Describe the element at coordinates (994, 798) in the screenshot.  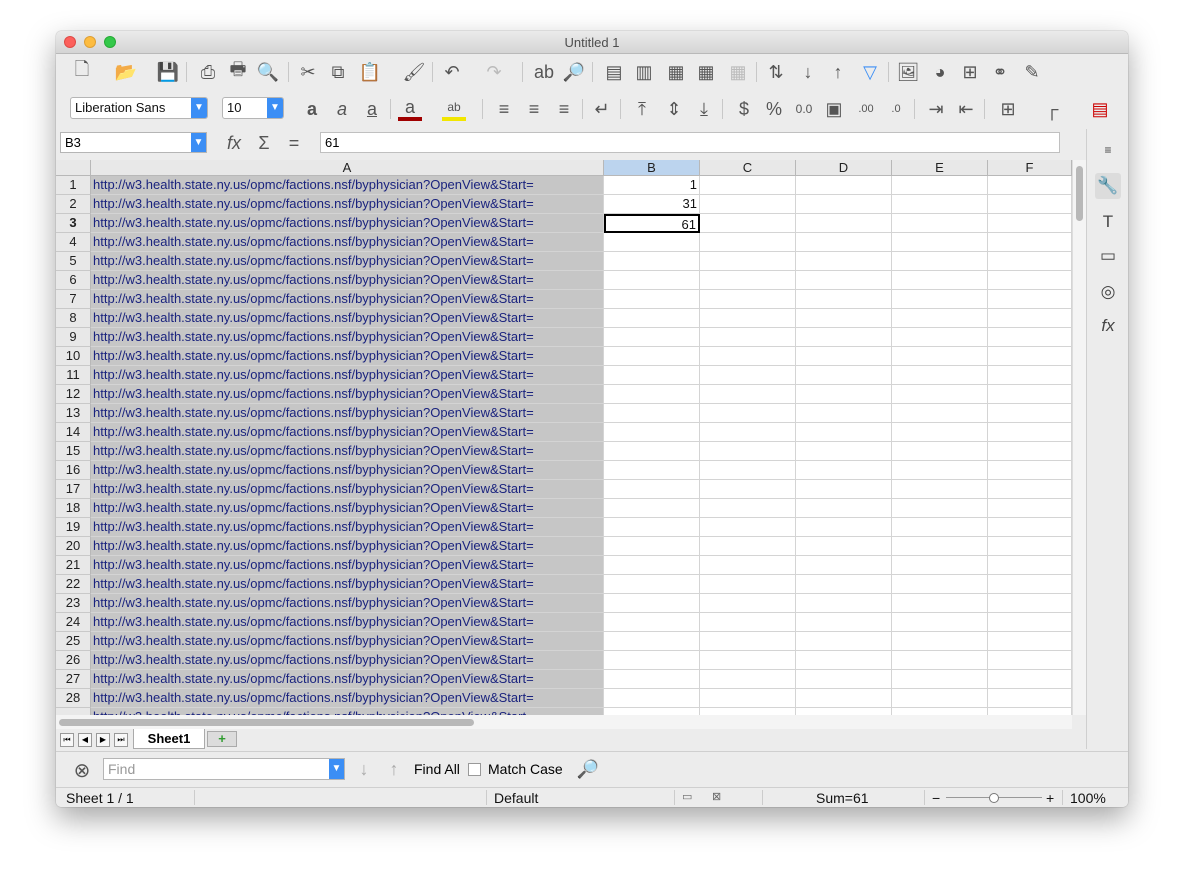
I see `zoom-slider-thumb` at that location.